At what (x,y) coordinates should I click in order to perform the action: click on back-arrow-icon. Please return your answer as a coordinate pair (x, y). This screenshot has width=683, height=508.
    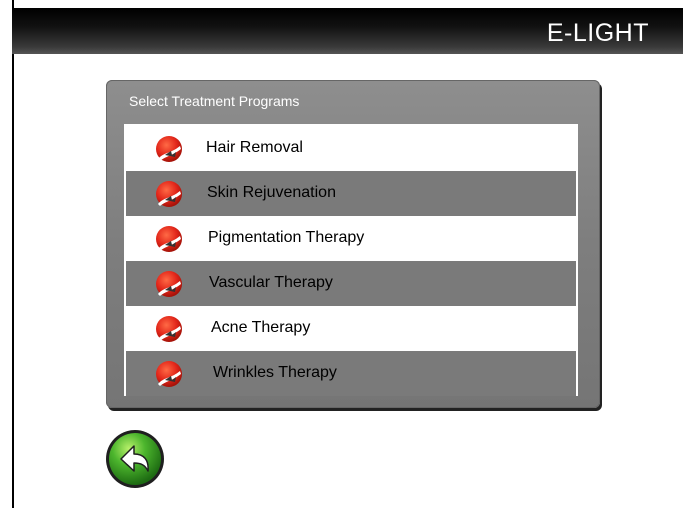
    Looking at the image, I should click on (135, 459).